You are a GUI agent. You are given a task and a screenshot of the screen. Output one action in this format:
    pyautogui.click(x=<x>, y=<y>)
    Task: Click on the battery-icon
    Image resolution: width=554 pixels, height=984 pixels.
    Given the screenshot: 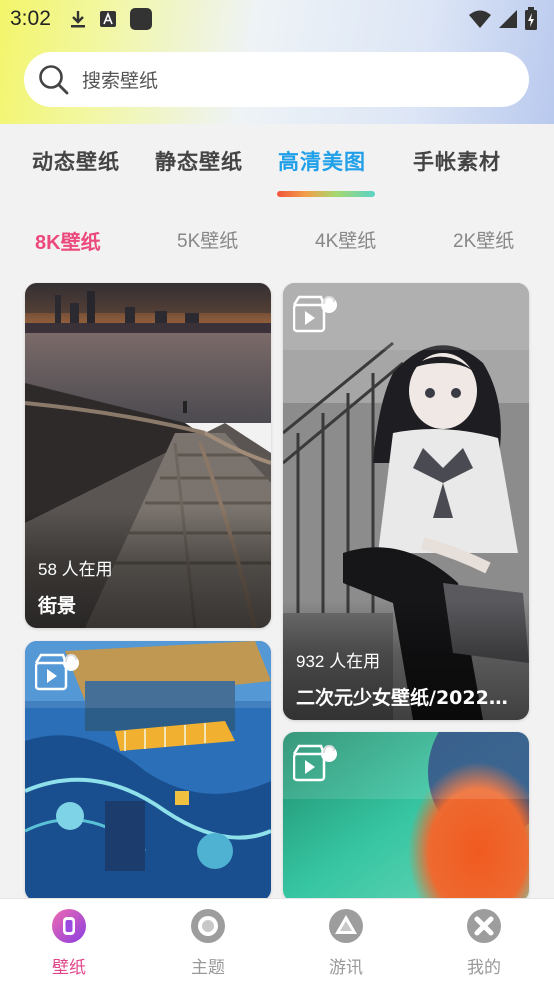 What is the action you would take?
    pyautogui.click(x=531, y=18)
    